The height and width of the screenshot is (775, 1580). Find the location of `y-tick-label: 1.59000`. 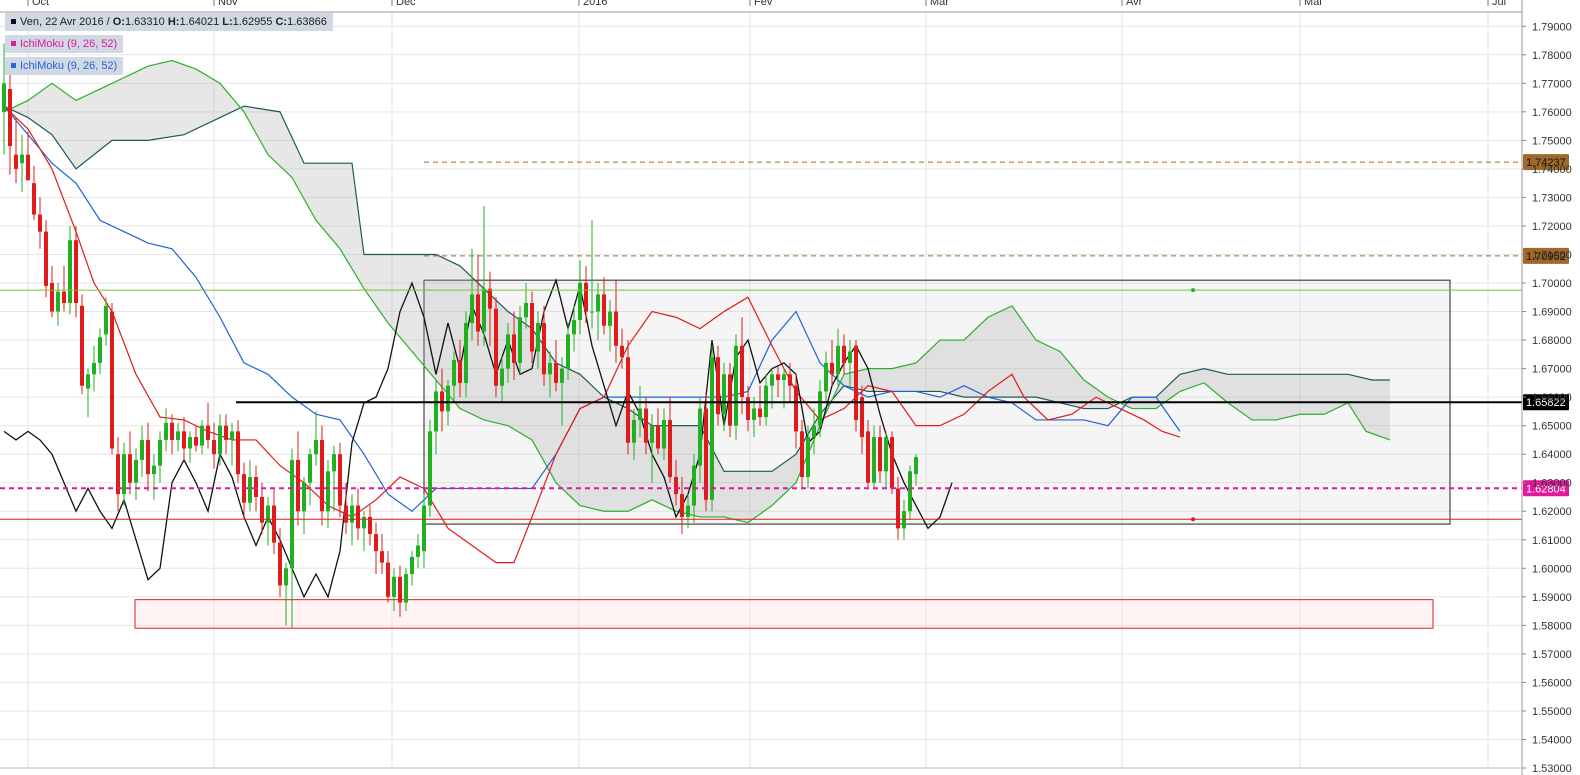

y-tick-label: 1.59000 is located at coordinates (1552, 598).